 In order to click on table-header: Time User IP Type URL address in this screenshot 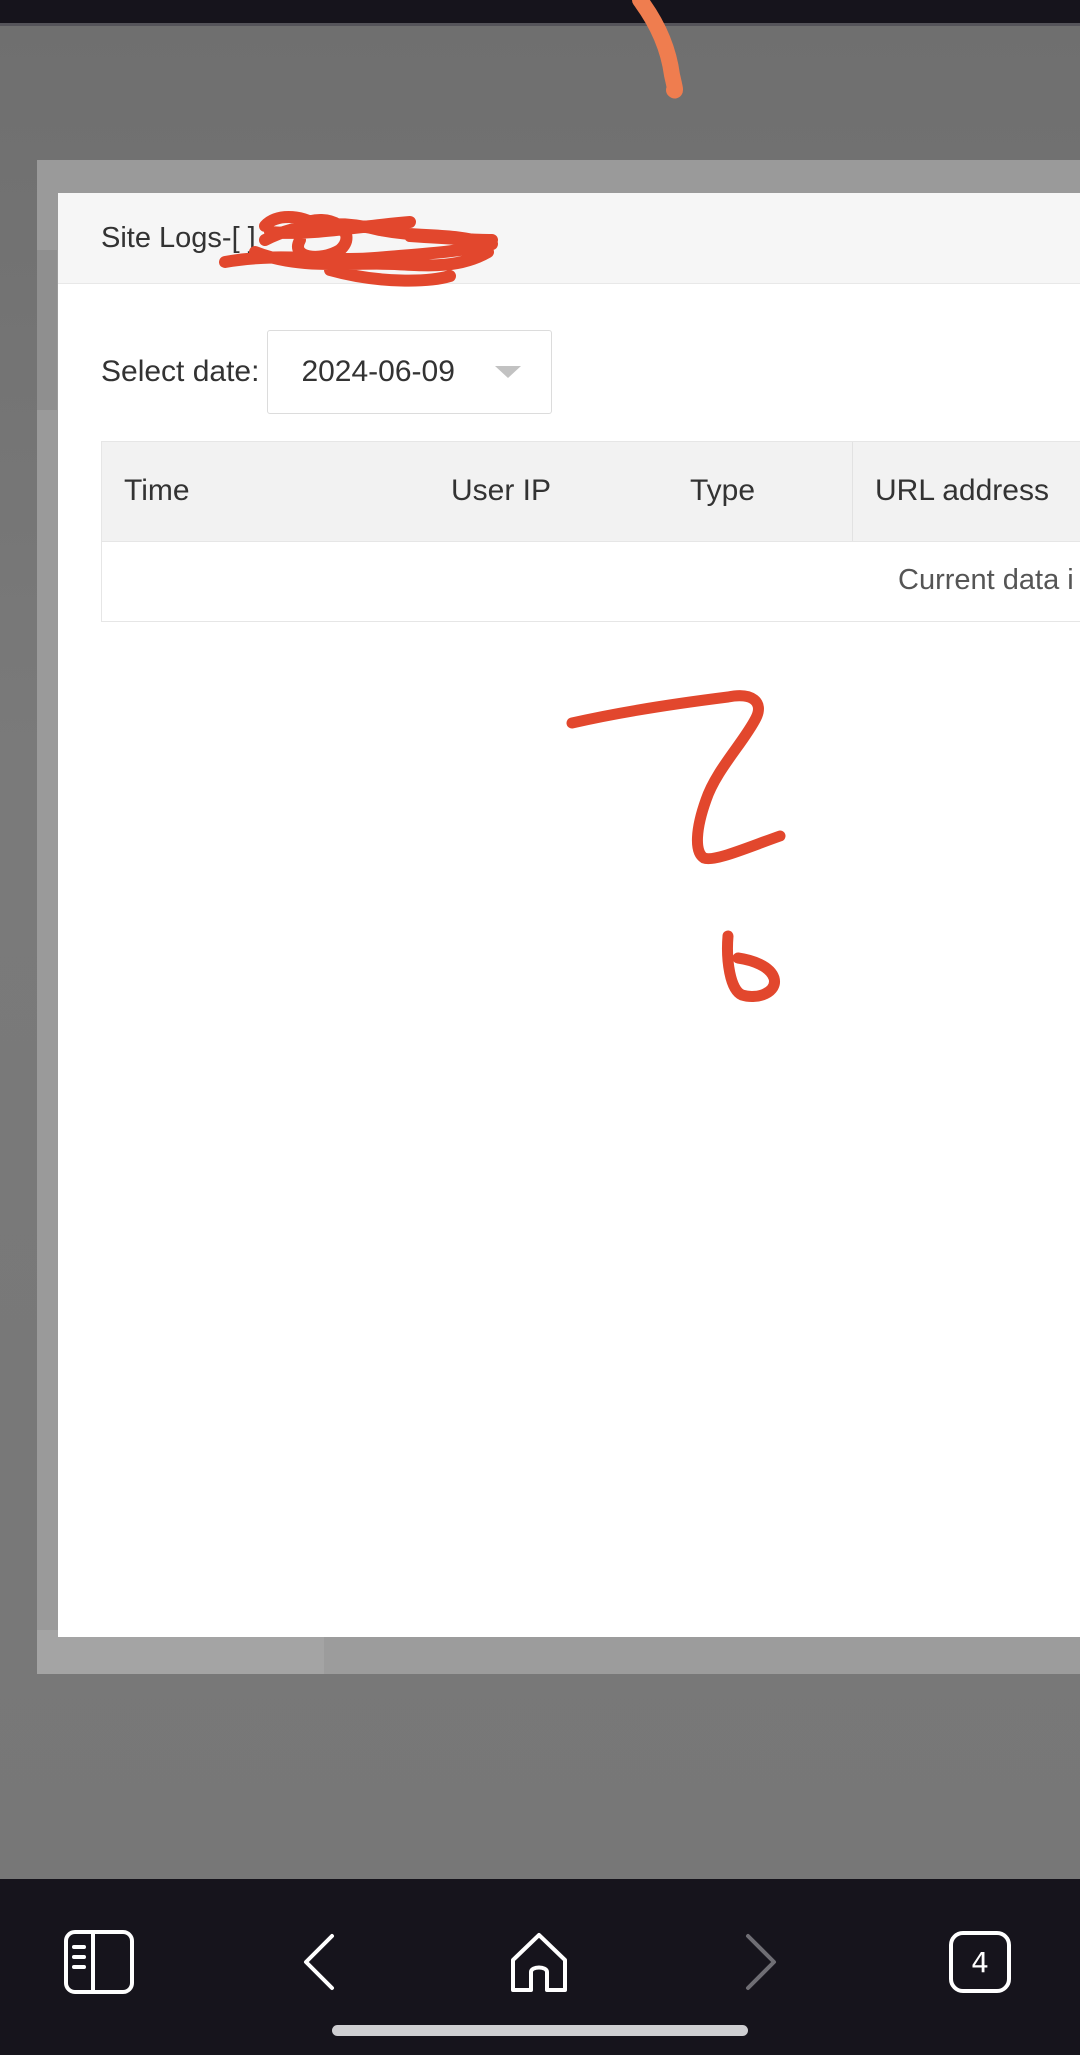, I will do `click(591, 492)`.